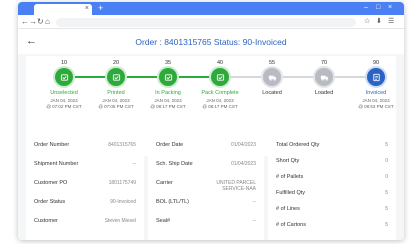  I want to click on step-number: 70, so click(324, 63).